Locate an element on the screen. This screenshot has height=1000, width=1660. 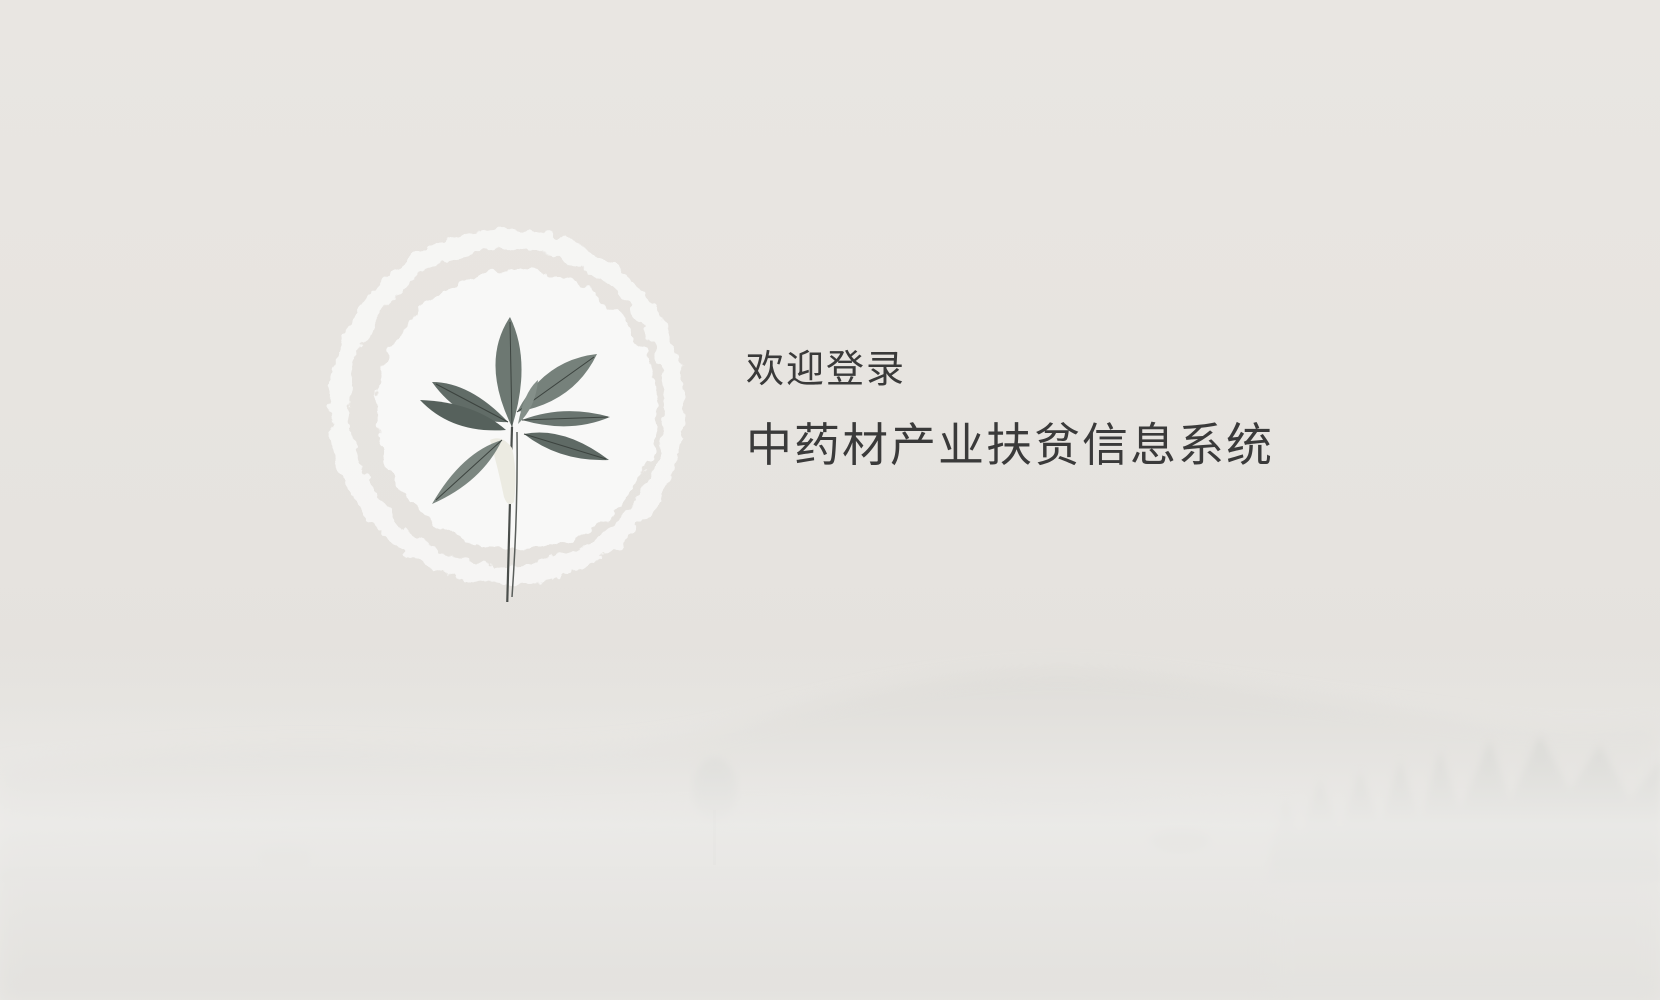
title-block: 欢迎登录 中药材产业扶贫信息系统 is located at coordinates (1010, 410).